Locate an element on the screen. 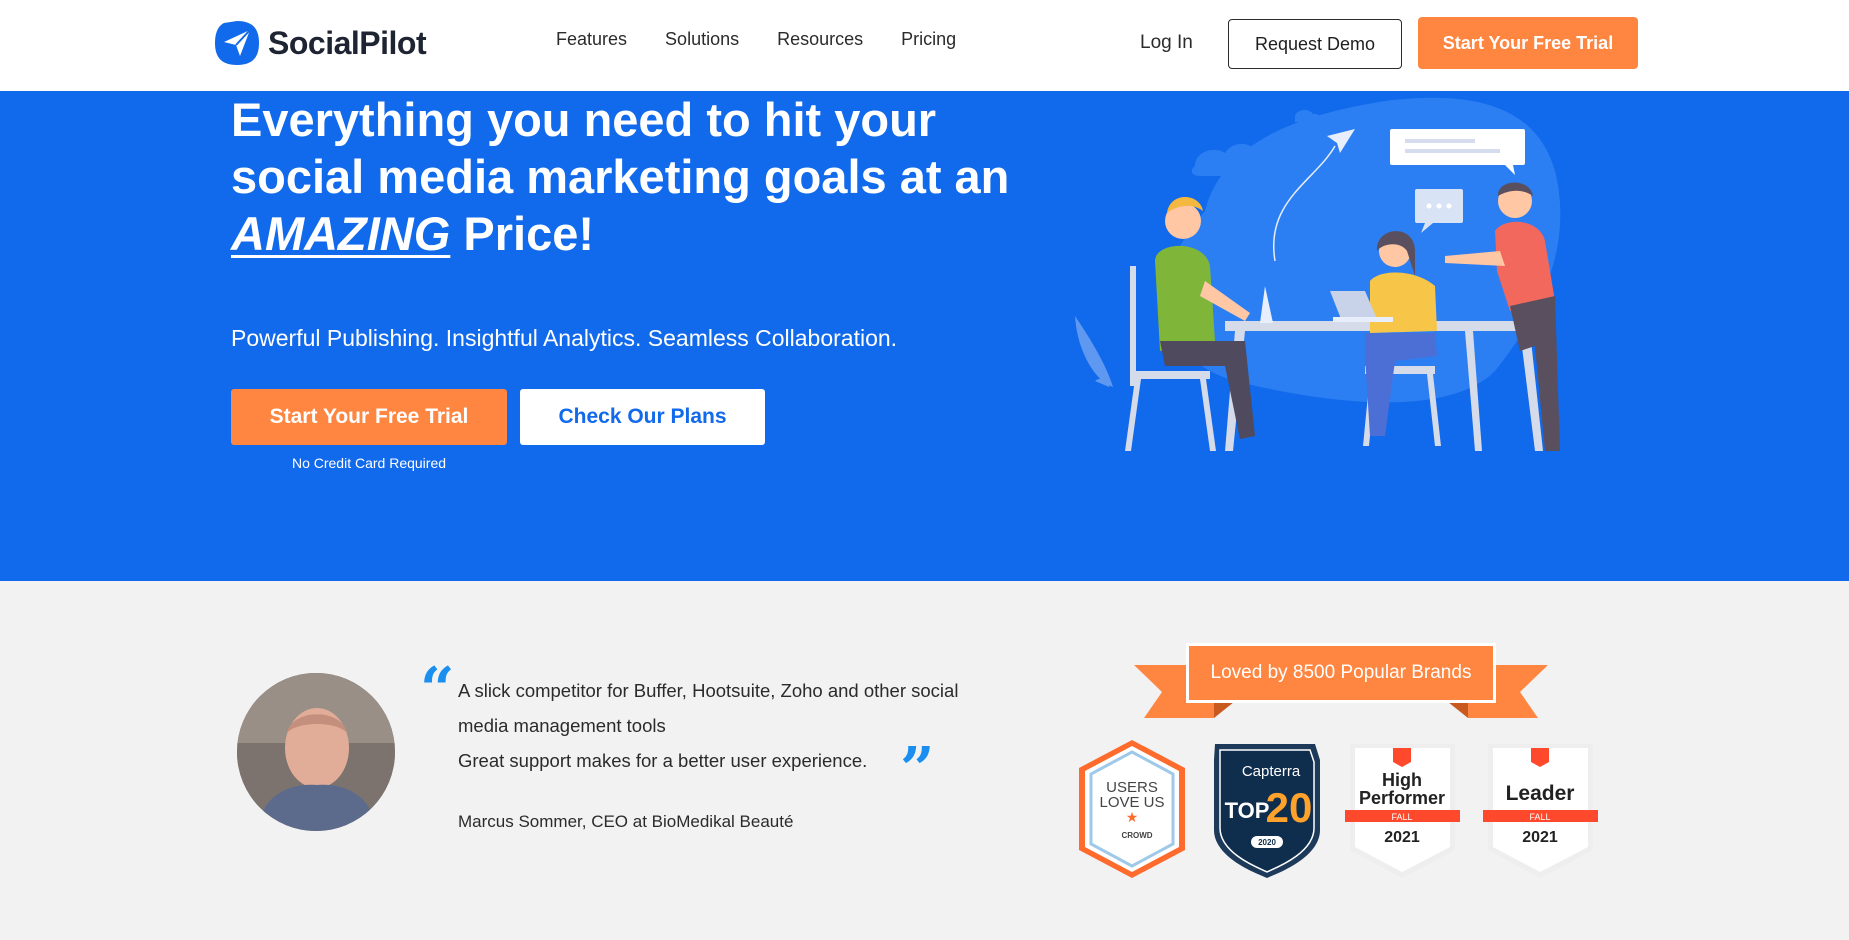  loved-by-brands-label: Loved by 8500 Popular Brands is located at coordinates (1341, 673).